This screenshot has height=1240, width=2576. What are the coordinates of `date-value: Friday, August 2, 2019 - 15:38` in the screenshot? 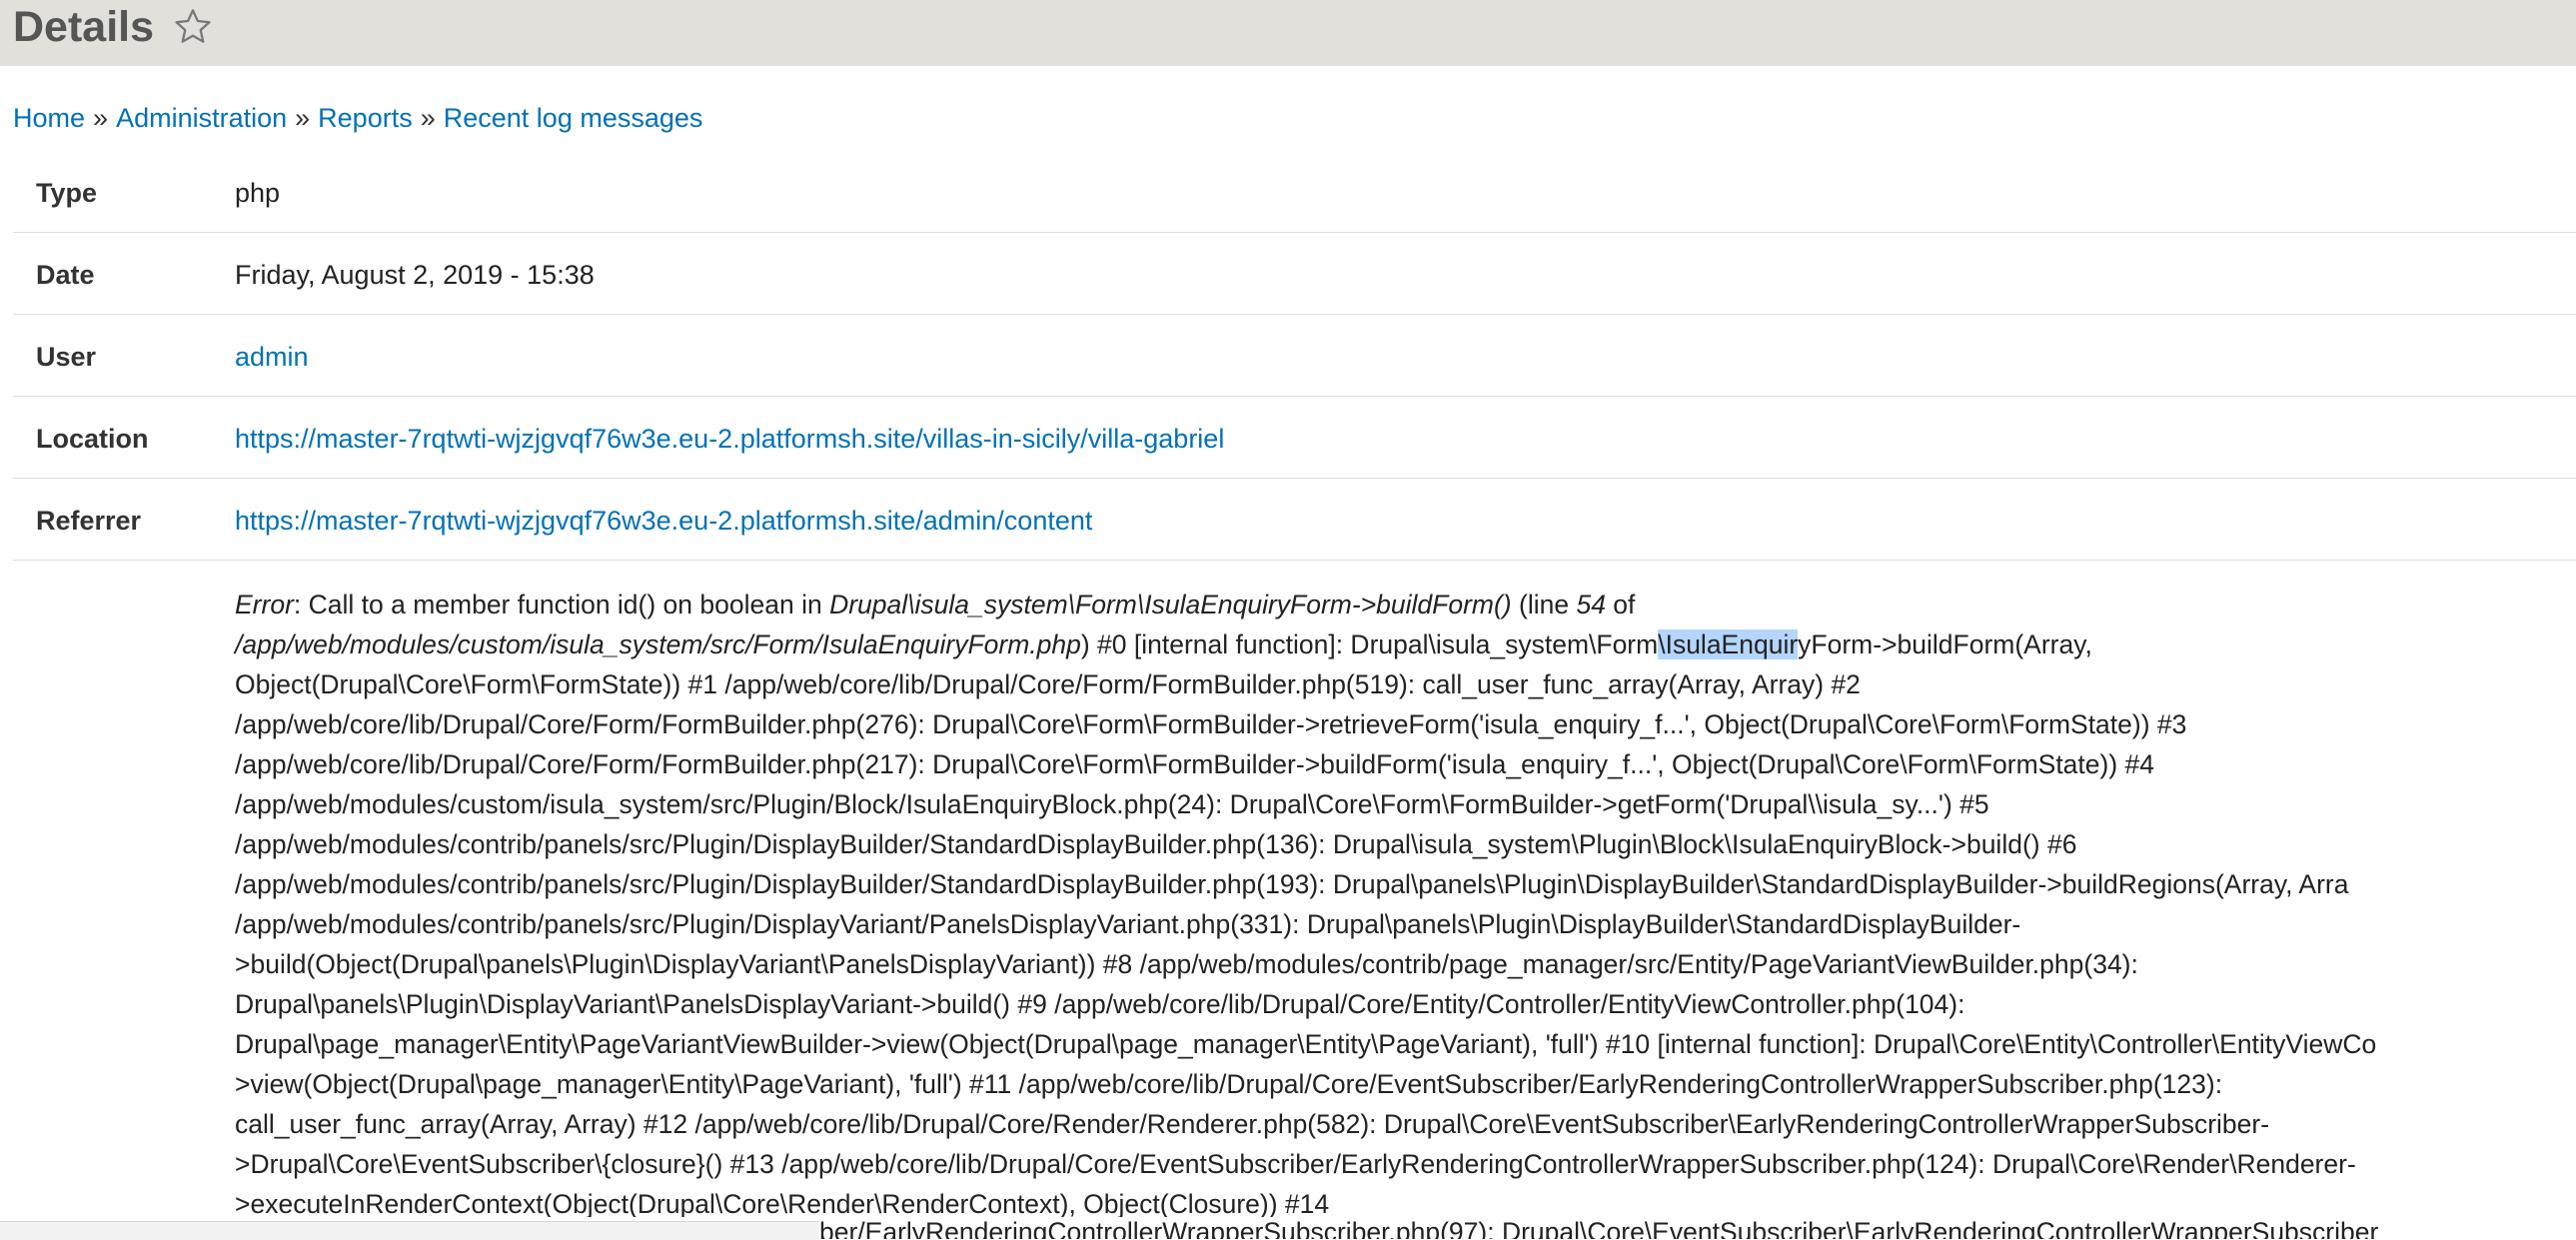 It's located at (415, 275).